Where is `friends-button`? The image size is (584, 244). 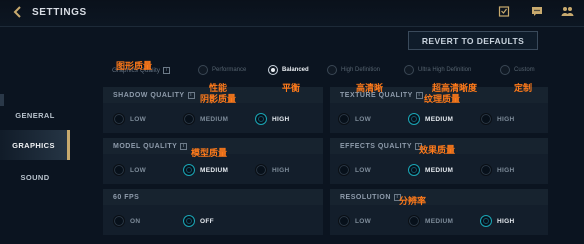
friends-button is located at coordinates (567, 11).